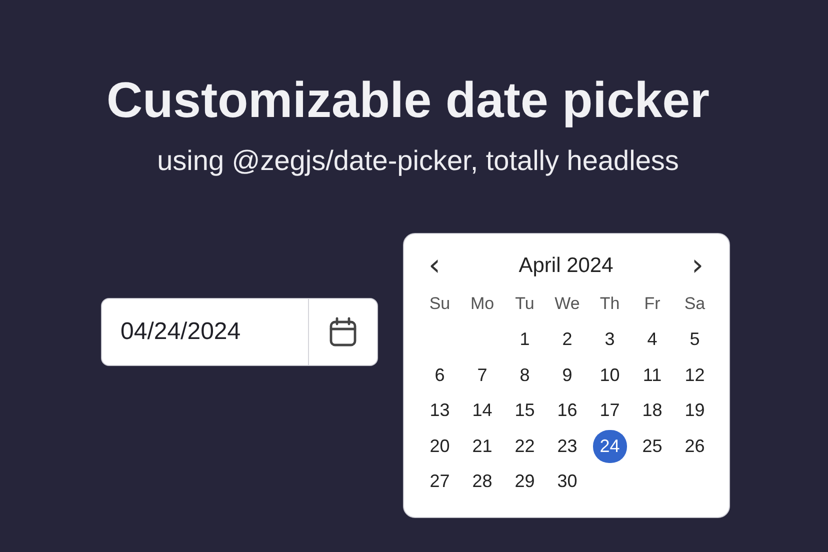 The width and height of the screenshot is (828, 552). I want to click on calendar-day: 27, so click(439, 481).